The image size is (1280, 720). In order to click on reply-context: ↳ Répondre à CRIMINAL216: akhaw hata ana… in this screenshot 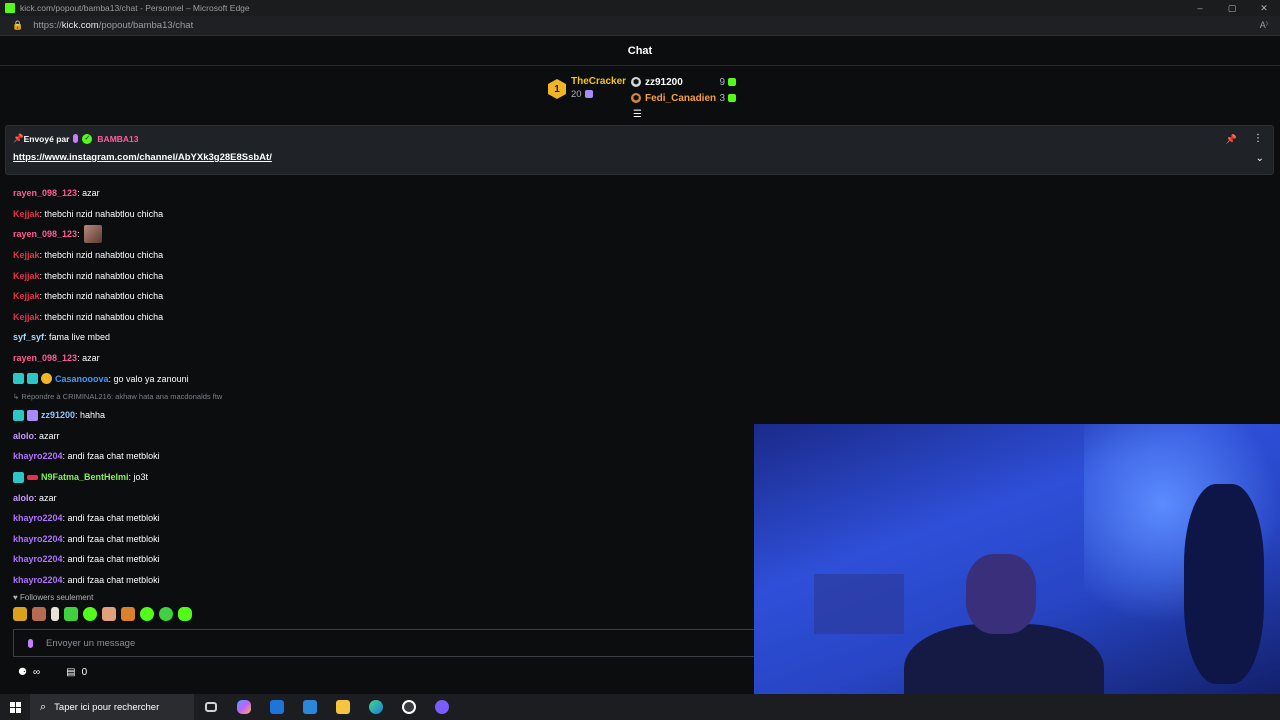, I will do `click(383, 397)`.